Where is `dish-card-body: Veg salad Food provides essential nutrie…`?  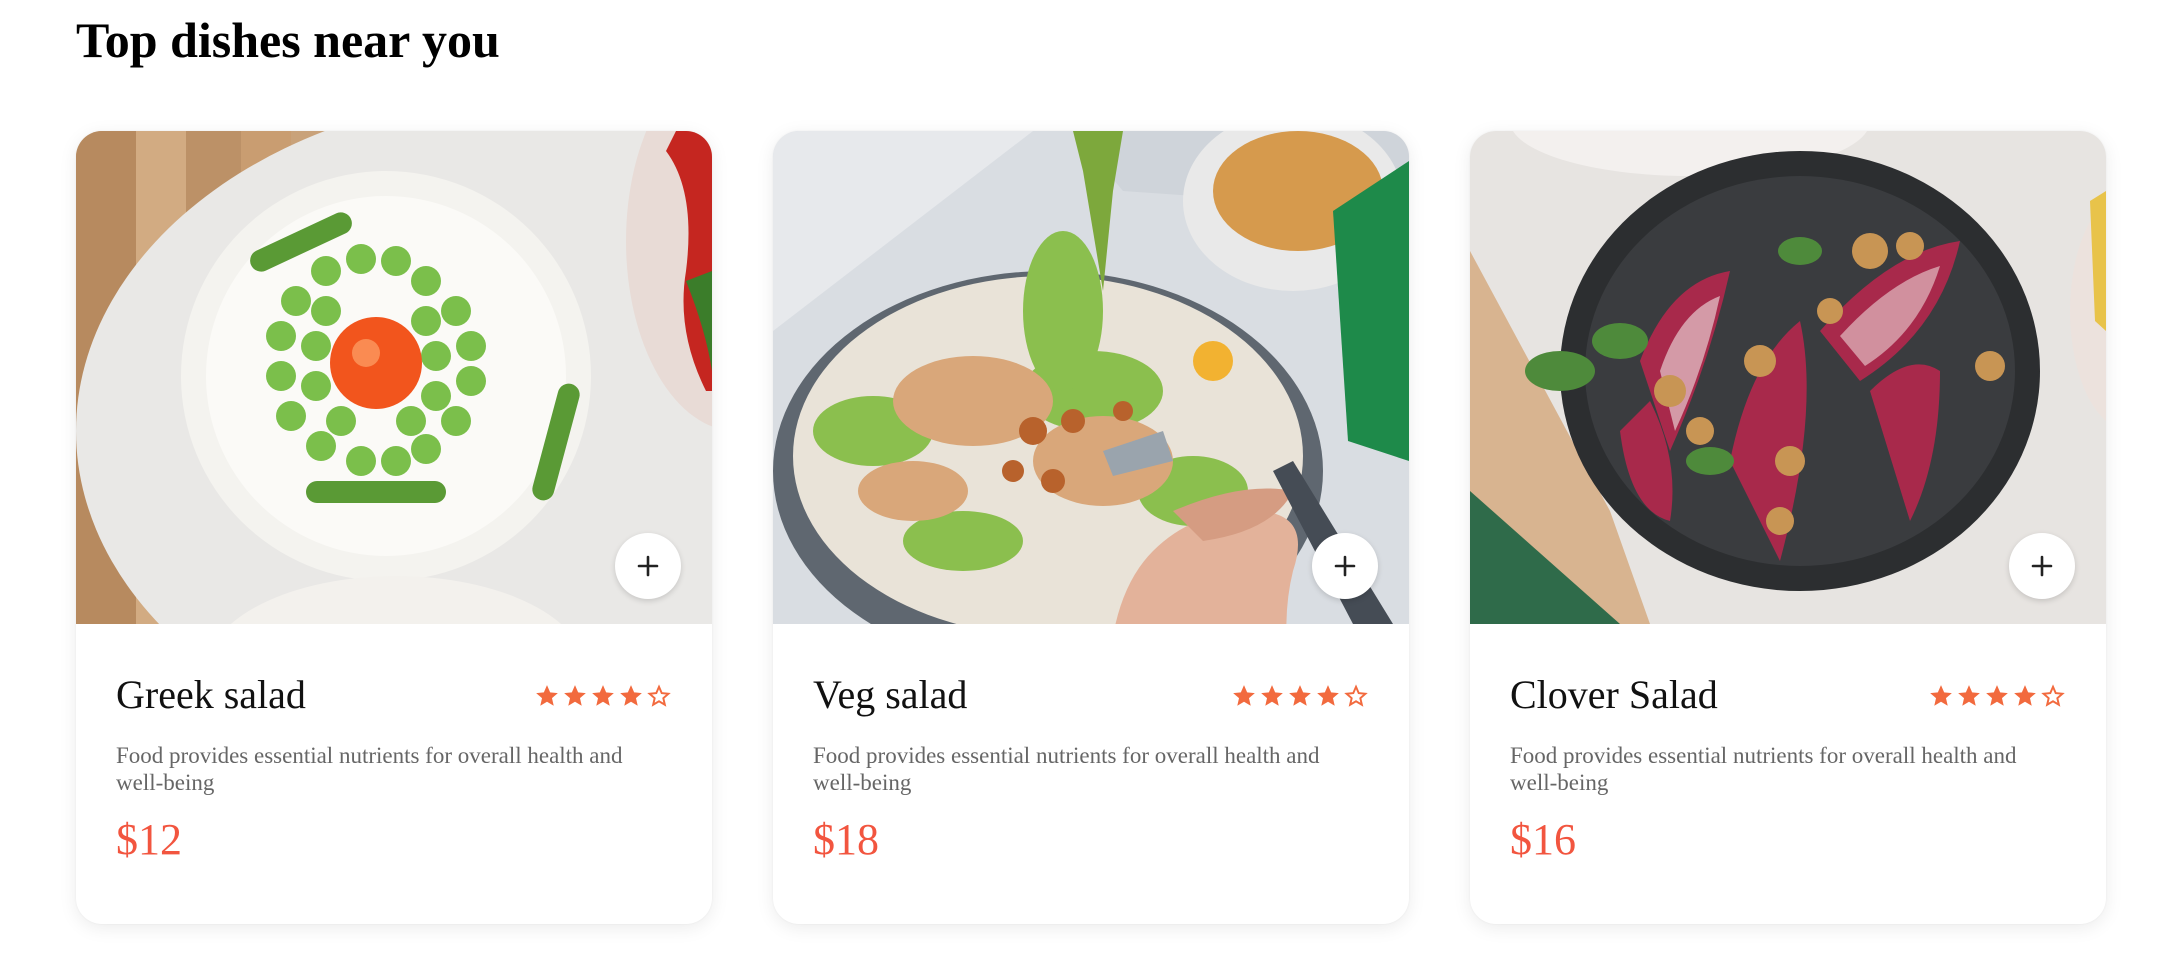 dish-card-body: Veg salad Food provides essential nutrie… is located at coordinates (1091, 768).